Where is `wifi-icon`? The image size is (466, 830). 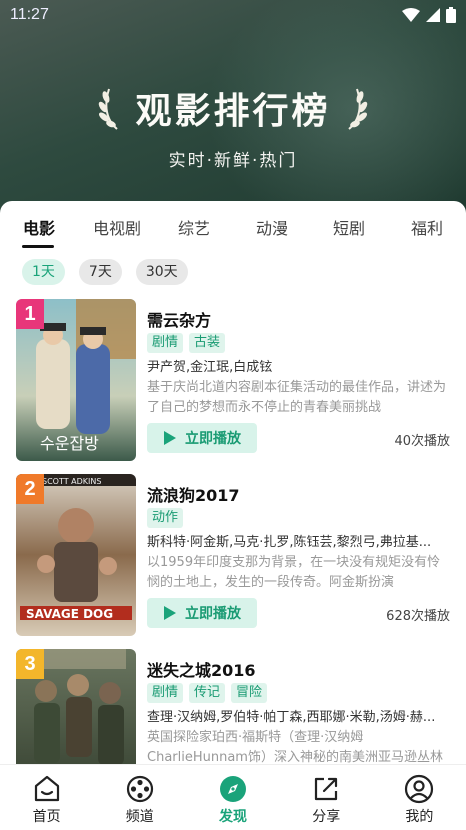 wifi-icon is located at coordinates (411, 15).